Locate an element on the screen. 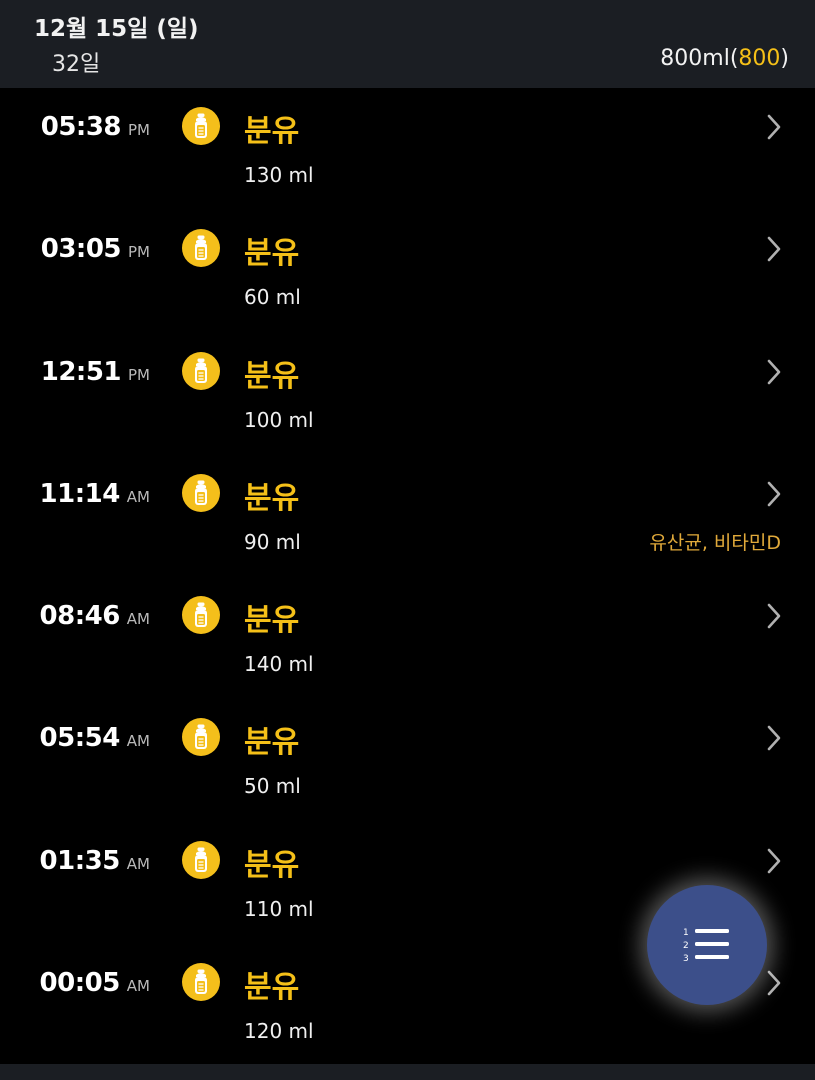  feeding-entry-row: 05:38 PM 분유 130 ml is located at coordinates (407, 149).